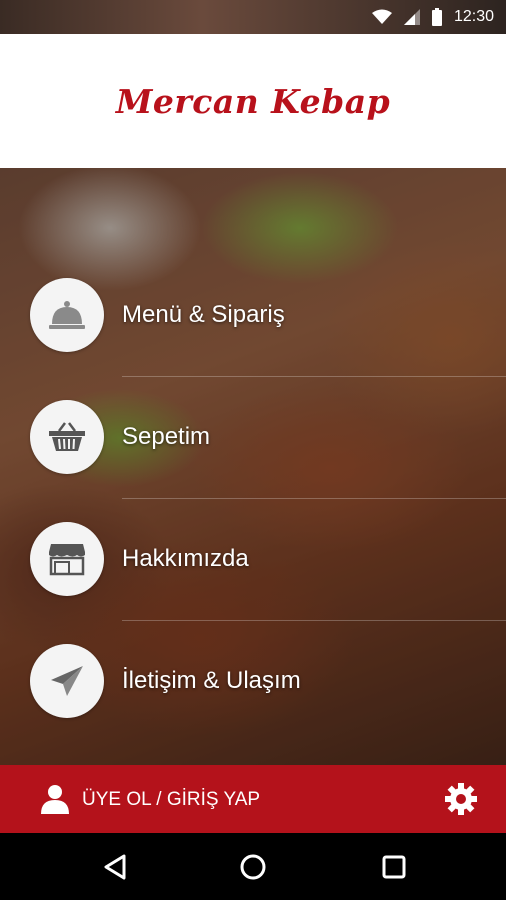 The height and width of the screenshot is (900, 506). What do you see at coordinates (253, 17) in the screenshot?
I see `status-bar: 12:30` at bounding box center [253, 17].